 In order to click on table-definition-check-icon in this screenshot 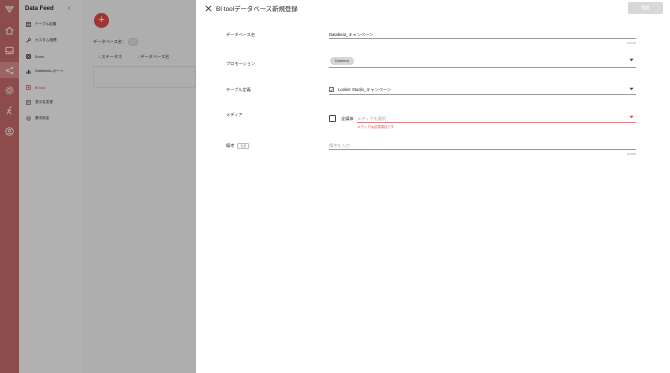, I will do `click(331, 89)`.